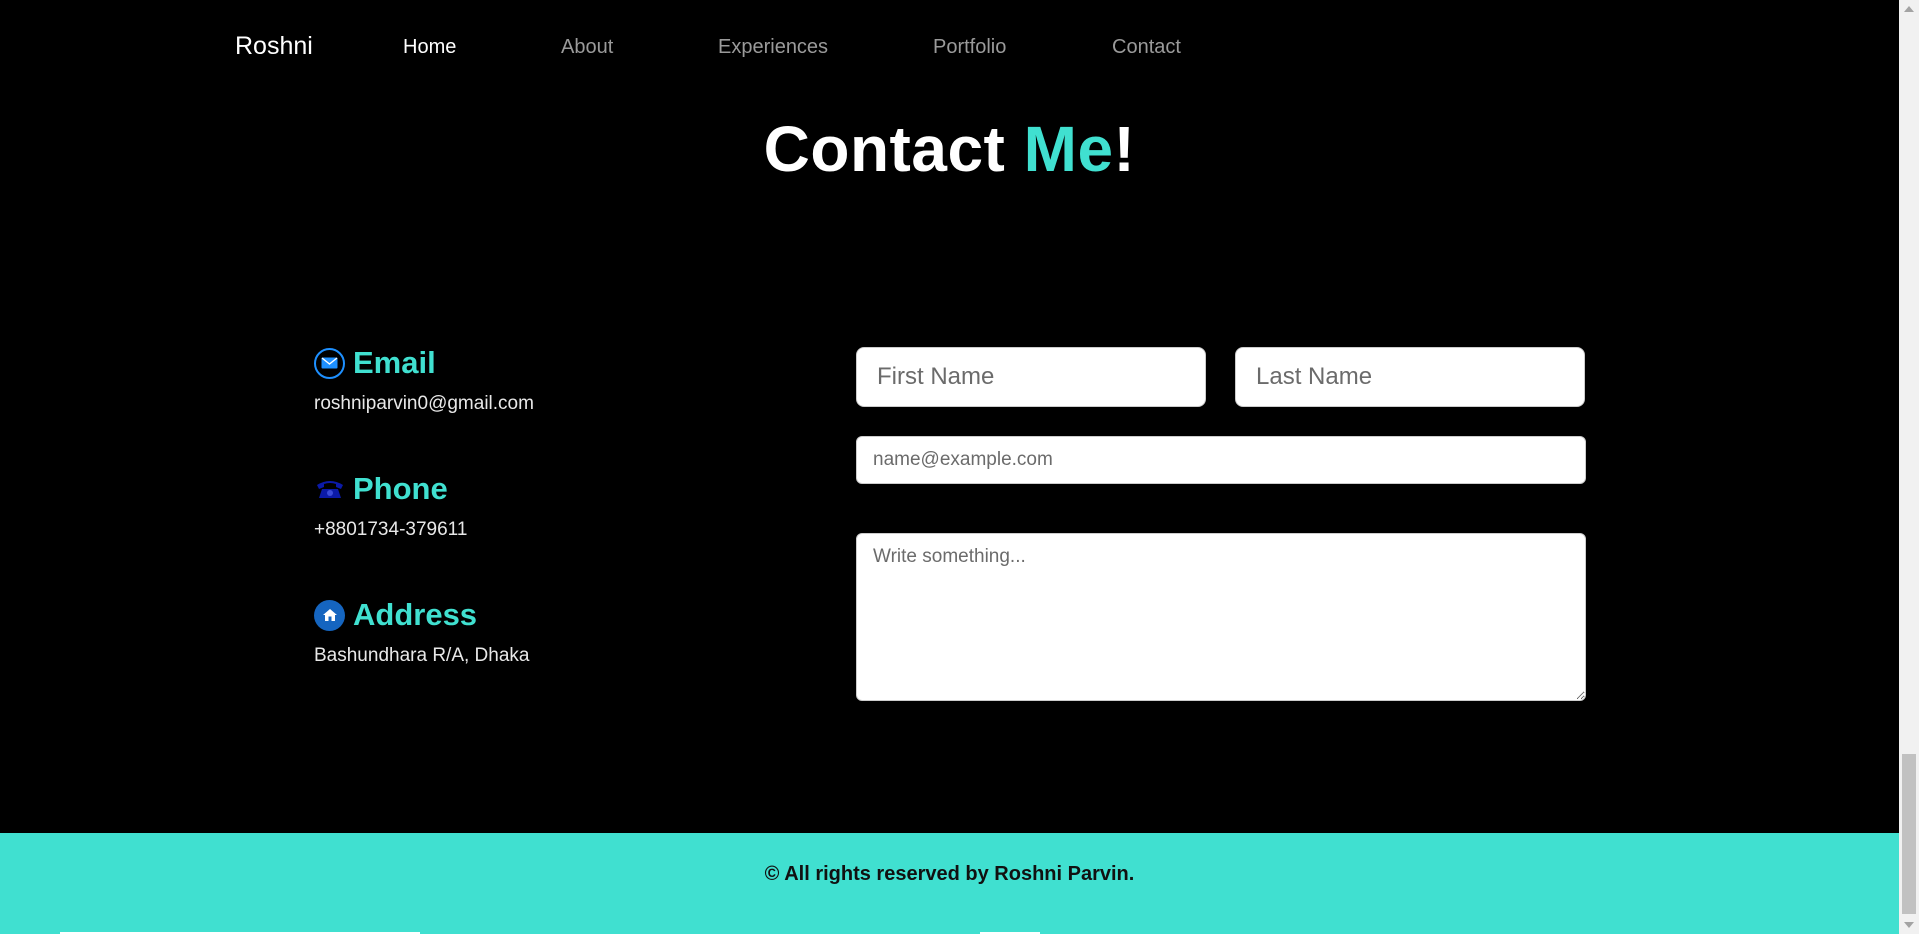 Image resolution: width=1919 pixels, height=934 pixels. I want to click on email-info: Email roshniparvin0@gmail.com, so click(424, 380).